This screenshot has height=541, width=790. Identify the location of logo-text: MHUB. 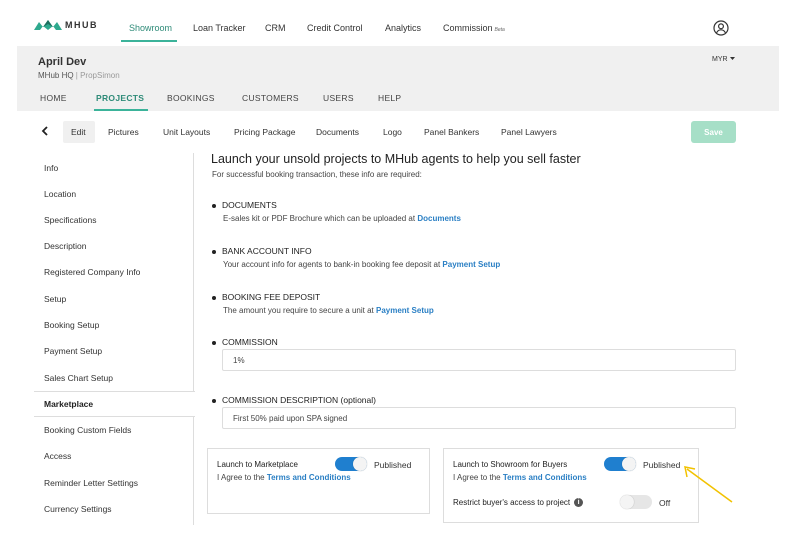
(81, 25).